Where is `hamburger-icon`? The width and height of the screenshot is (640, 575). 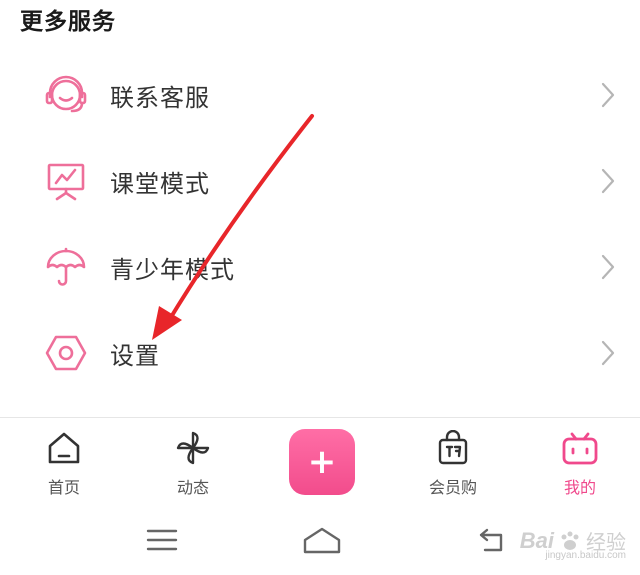
hamburger-icon is located at coordinates (162, 540).